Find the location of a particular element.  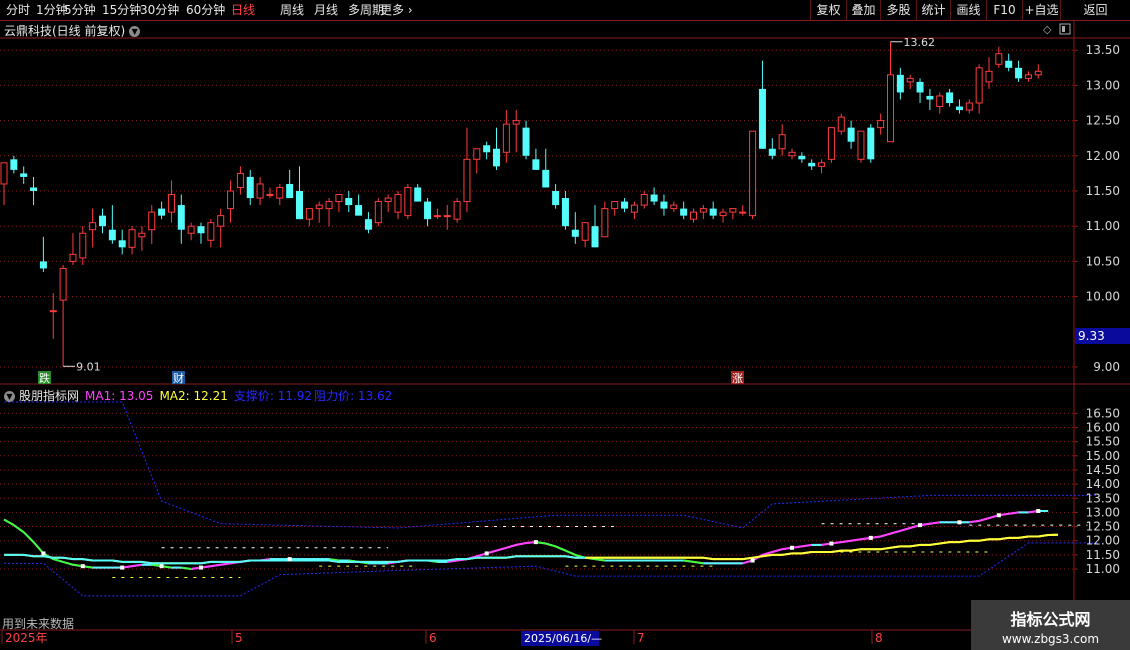

watermark-title: 指标公式网 is located at coordinates (1050, 619).